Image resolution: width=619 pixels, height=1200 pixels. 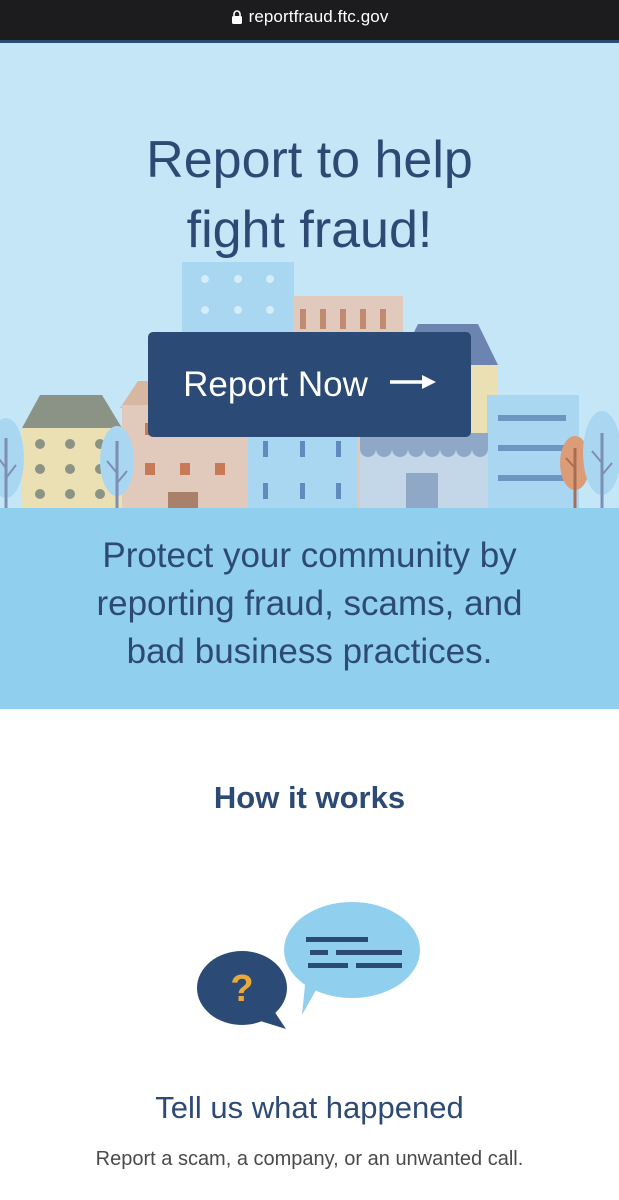 I want to click on protect-line-2: reporting fraud, scams, and, so click(x=309, y=603).